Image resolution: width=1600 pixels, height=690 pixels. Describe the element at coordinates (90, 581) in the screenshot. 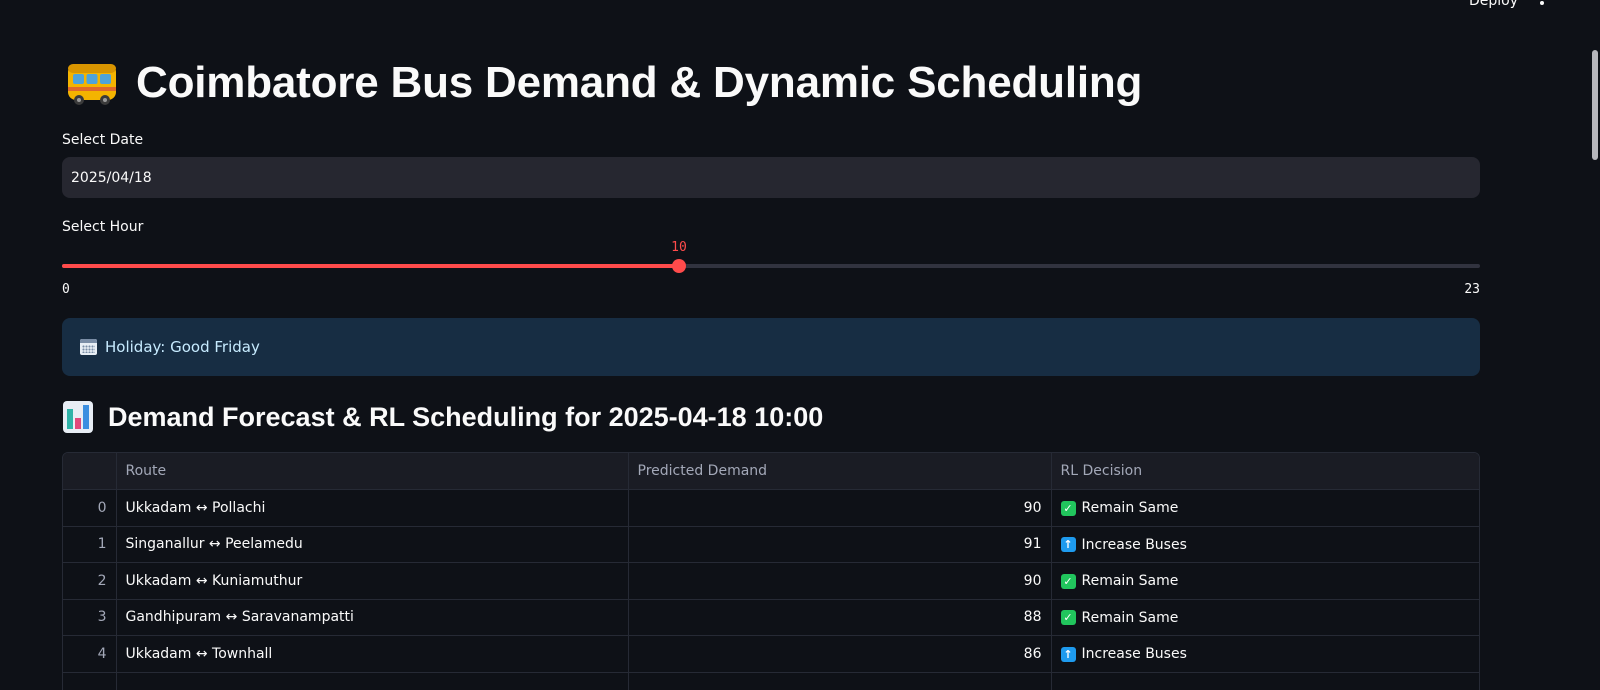

I see `row-index: 2` at that location.